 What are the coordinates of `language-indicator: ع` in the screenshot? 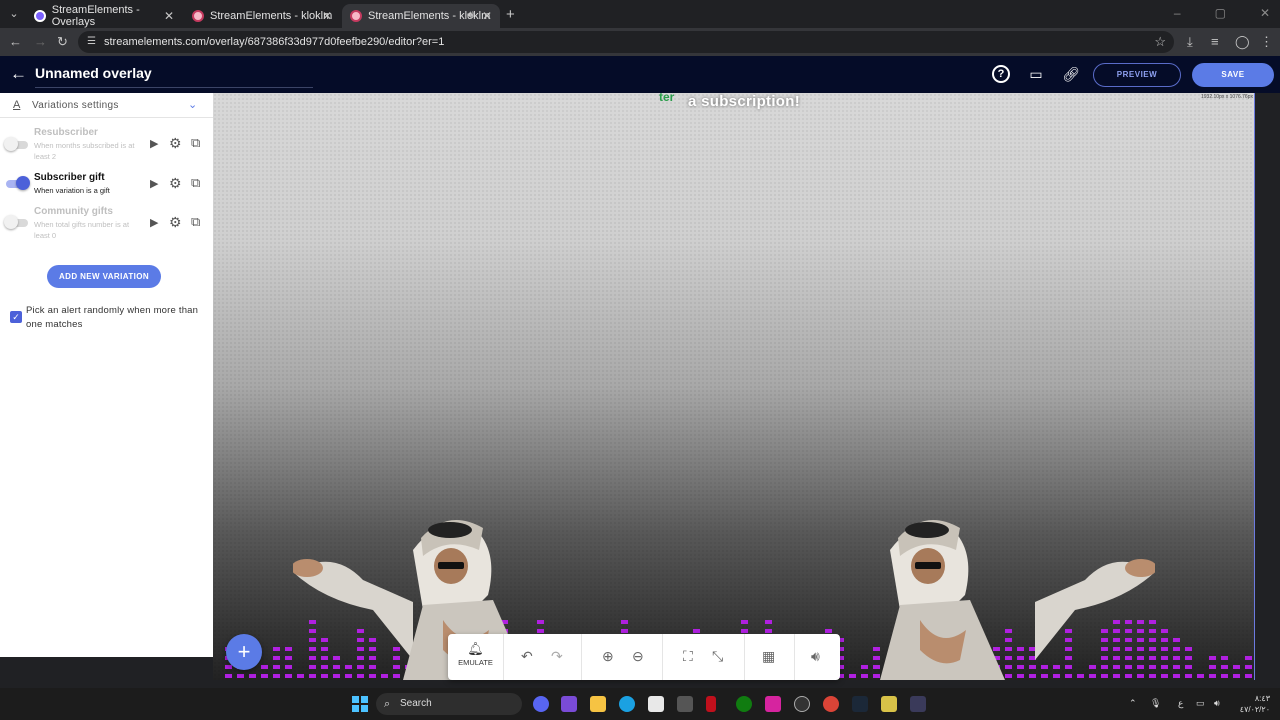 It's located at (1180, 703).